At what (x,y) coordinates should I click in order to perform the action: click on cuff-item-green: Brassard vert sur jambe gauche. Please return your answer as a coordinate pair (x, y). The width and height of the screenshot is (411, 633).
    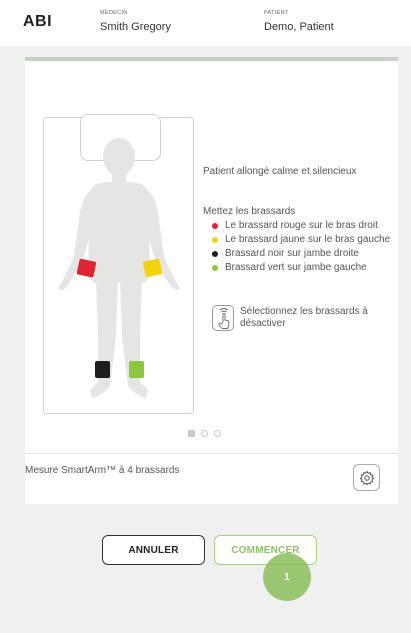
    Looking at the image, I should click on (301, 267).